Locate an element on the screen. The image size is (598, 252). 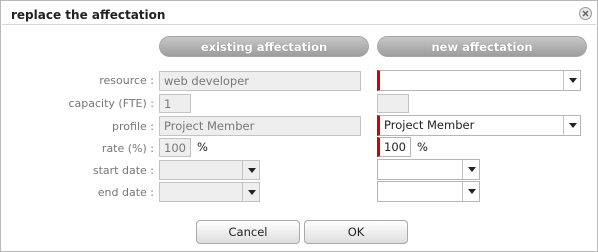
existing-affectation-header: existing affectation is located at coordinates (264, 46).